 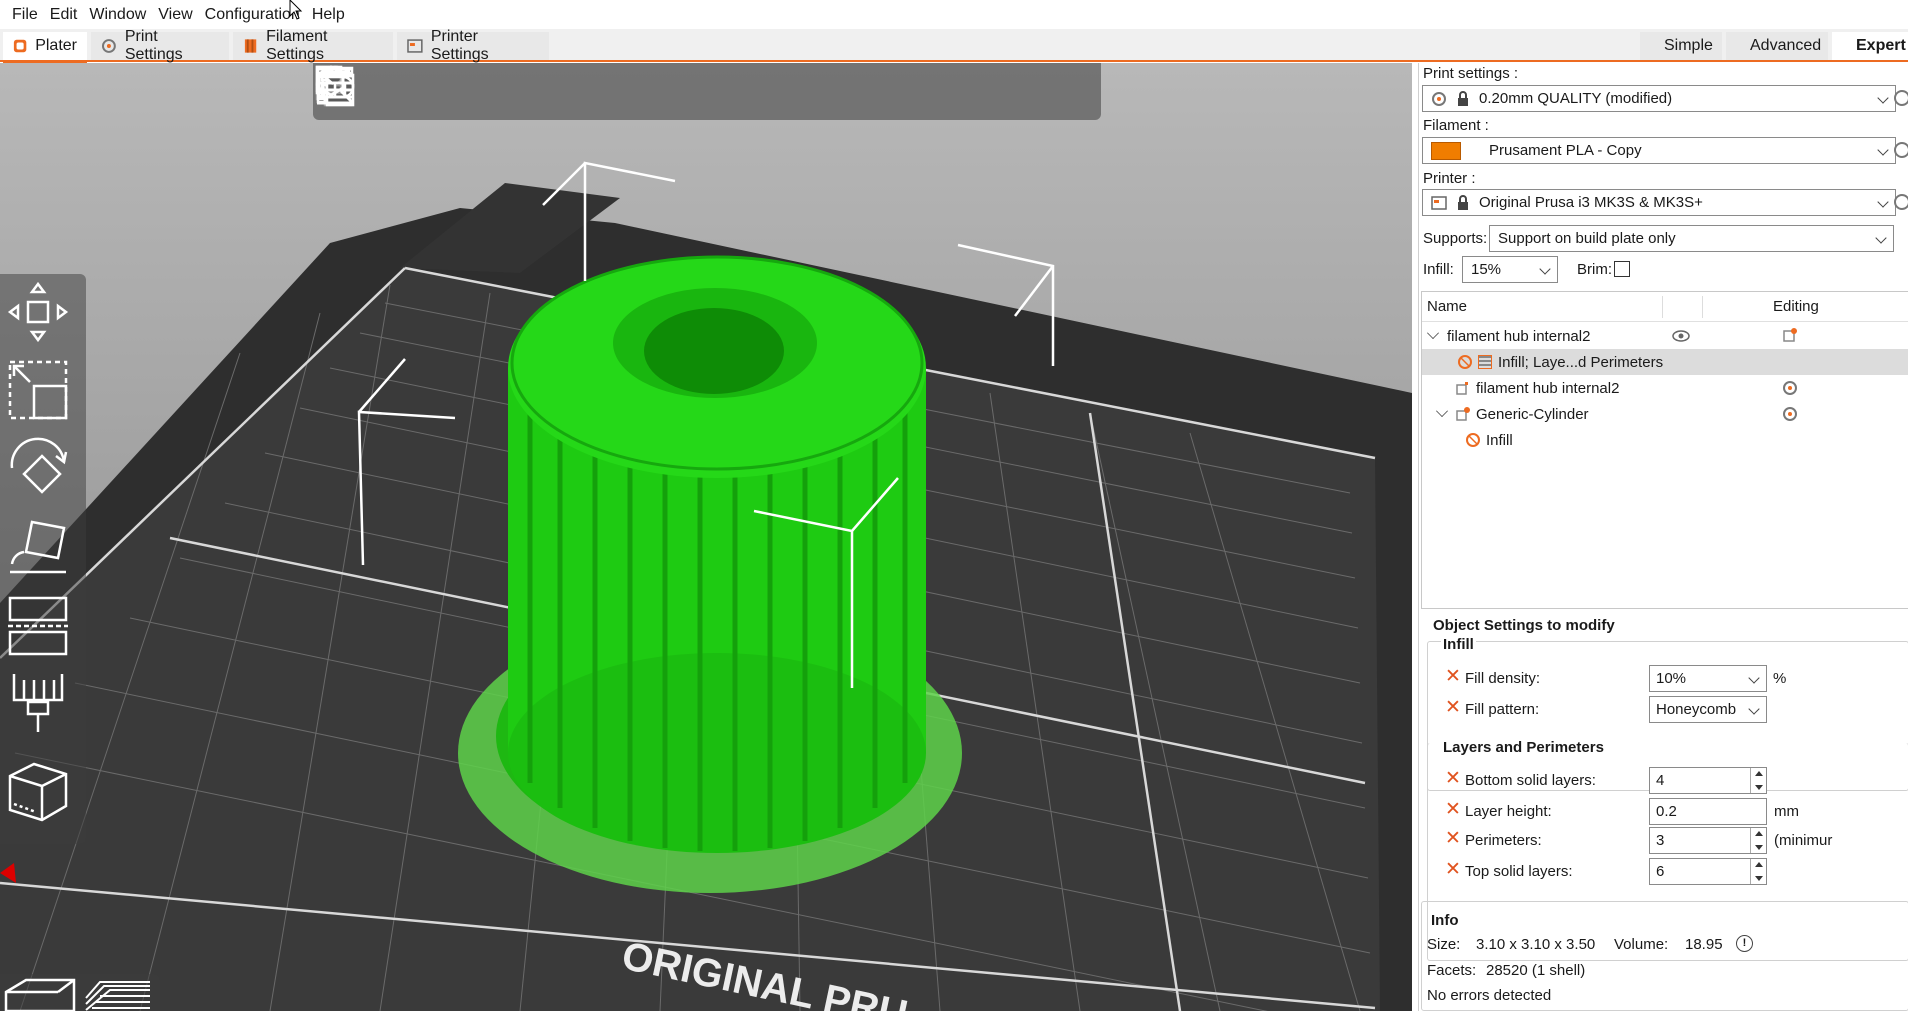 I want to click on supports-label: Supports:, so click(x=1455, y=238).